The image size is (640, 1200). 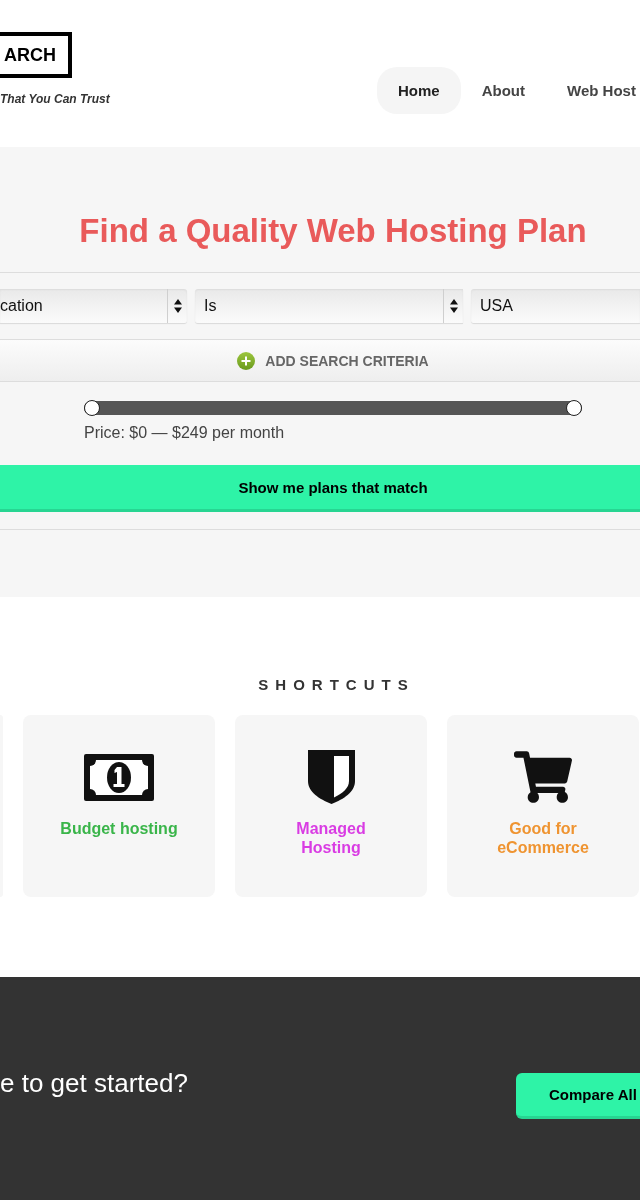 What do you see at coordinates (331, 777) in the screenshot?
I see `shield-icon` at bounding box center [331, 777].